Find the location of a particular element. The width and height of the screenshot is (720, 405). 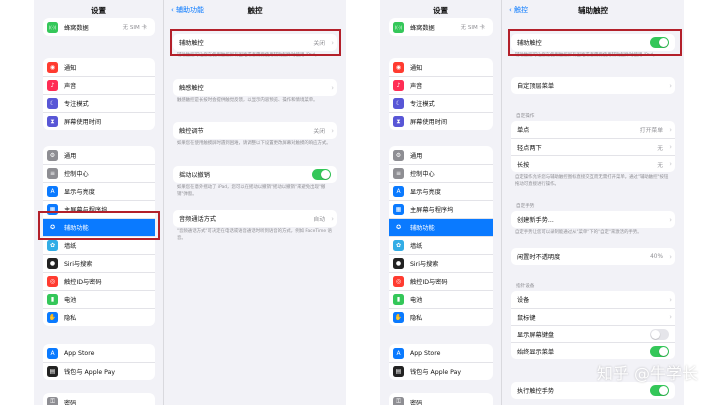

grid-icon: ▦ is located at coordinates (398, 209).